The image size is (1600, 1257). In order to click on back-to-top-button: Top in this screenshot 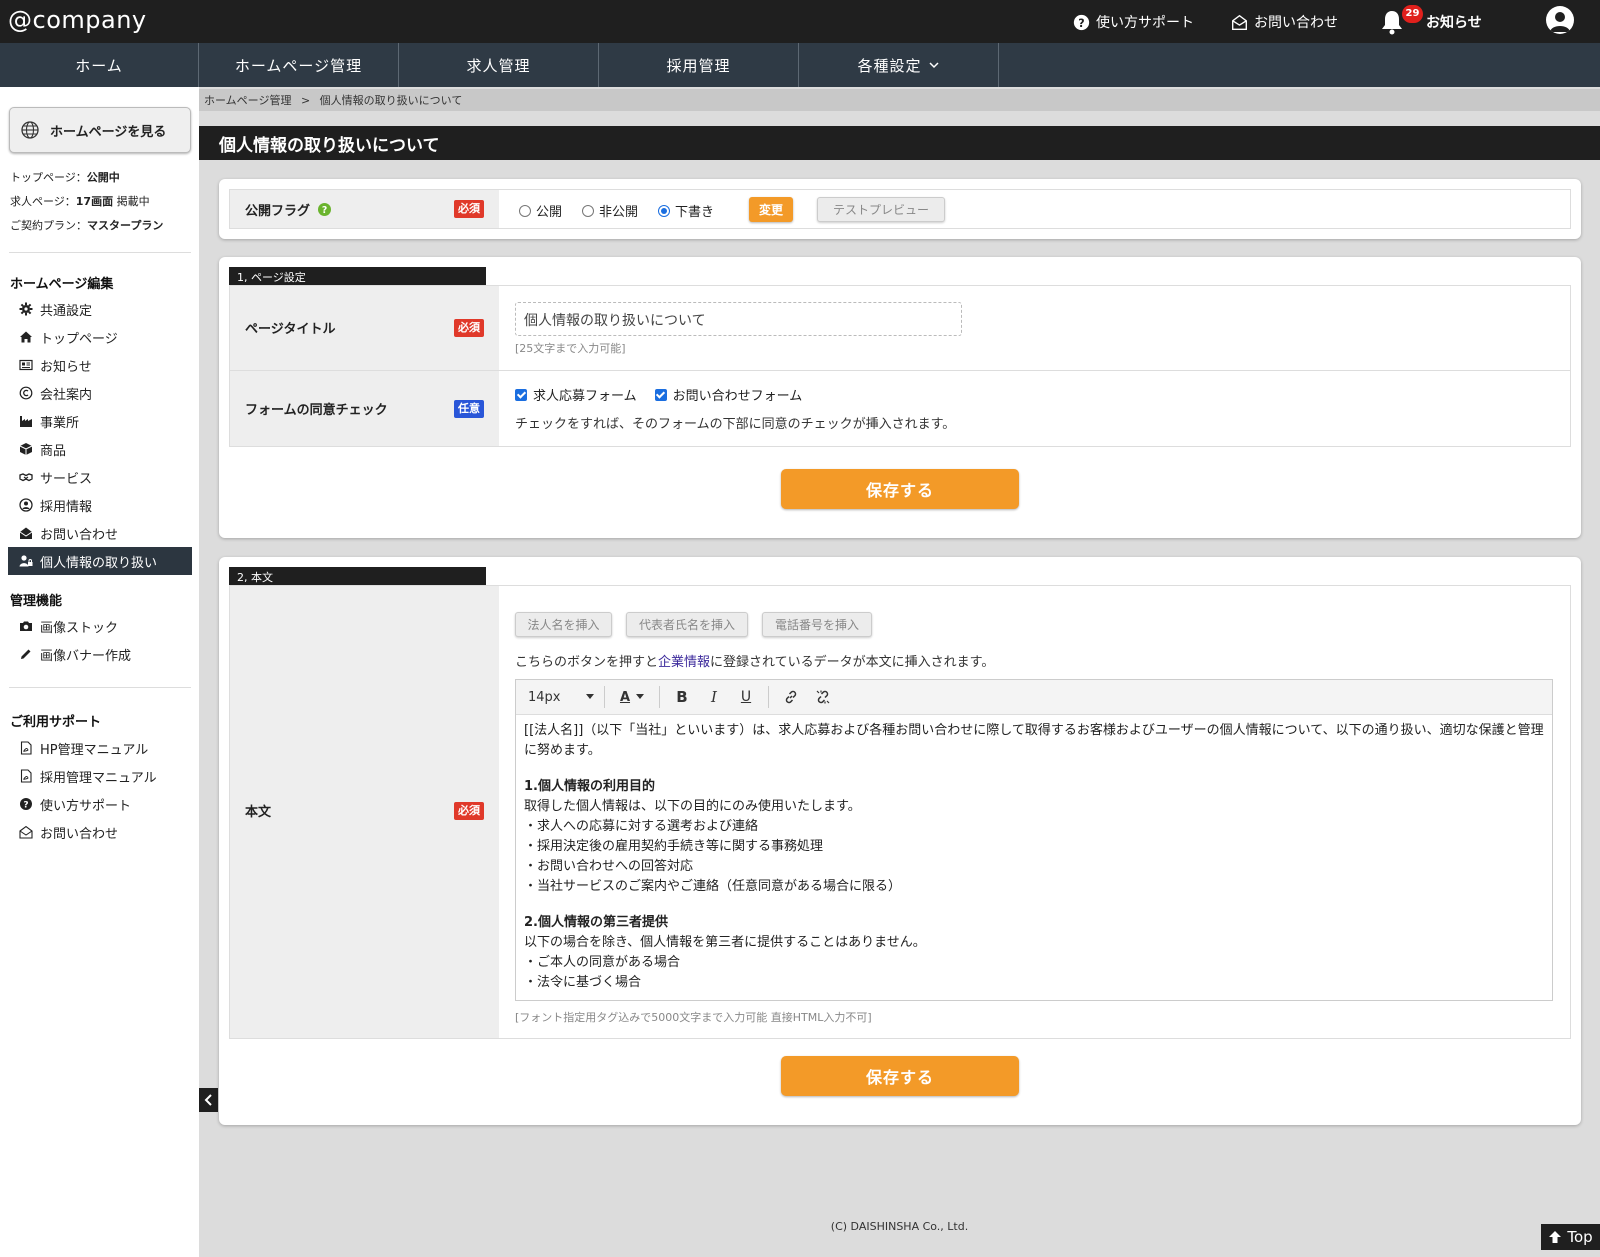, I will do `click(1570, 1237)`.